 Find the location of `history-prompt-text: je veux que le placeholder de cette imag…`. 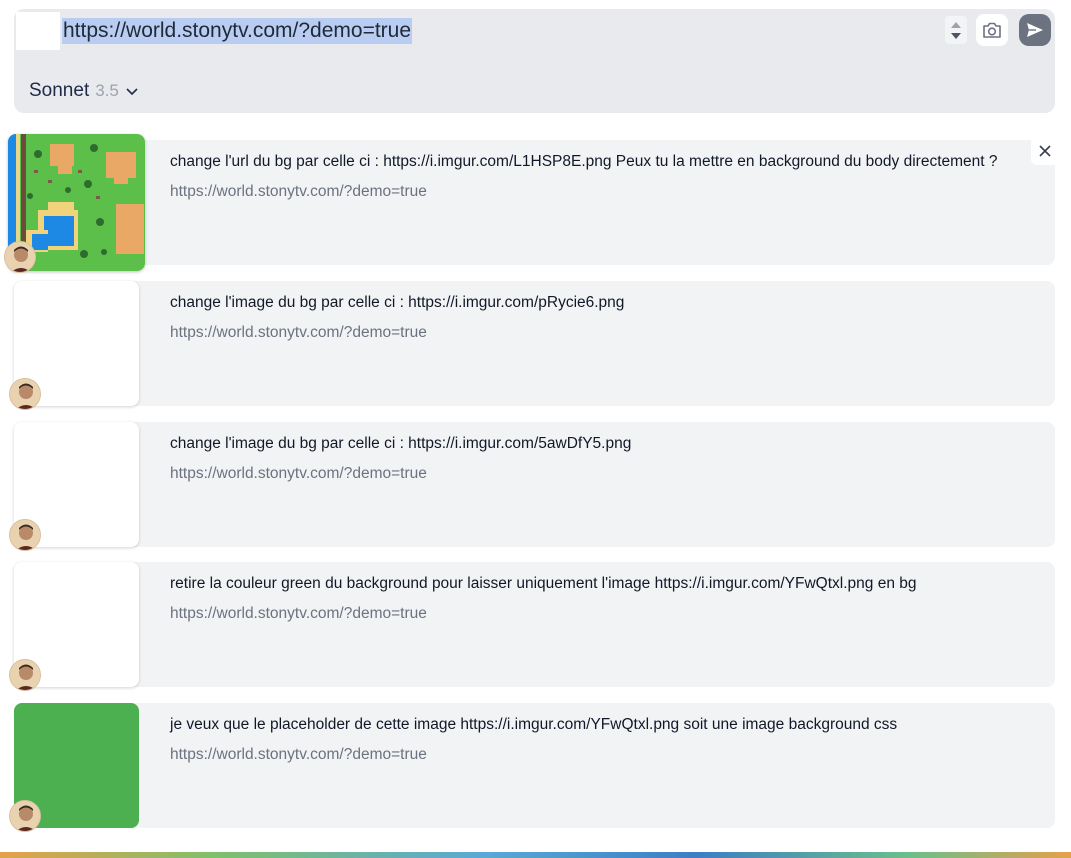

history-prompt-text: je veux que le placeholder de cette imag… is located at coordinates (534, 724).